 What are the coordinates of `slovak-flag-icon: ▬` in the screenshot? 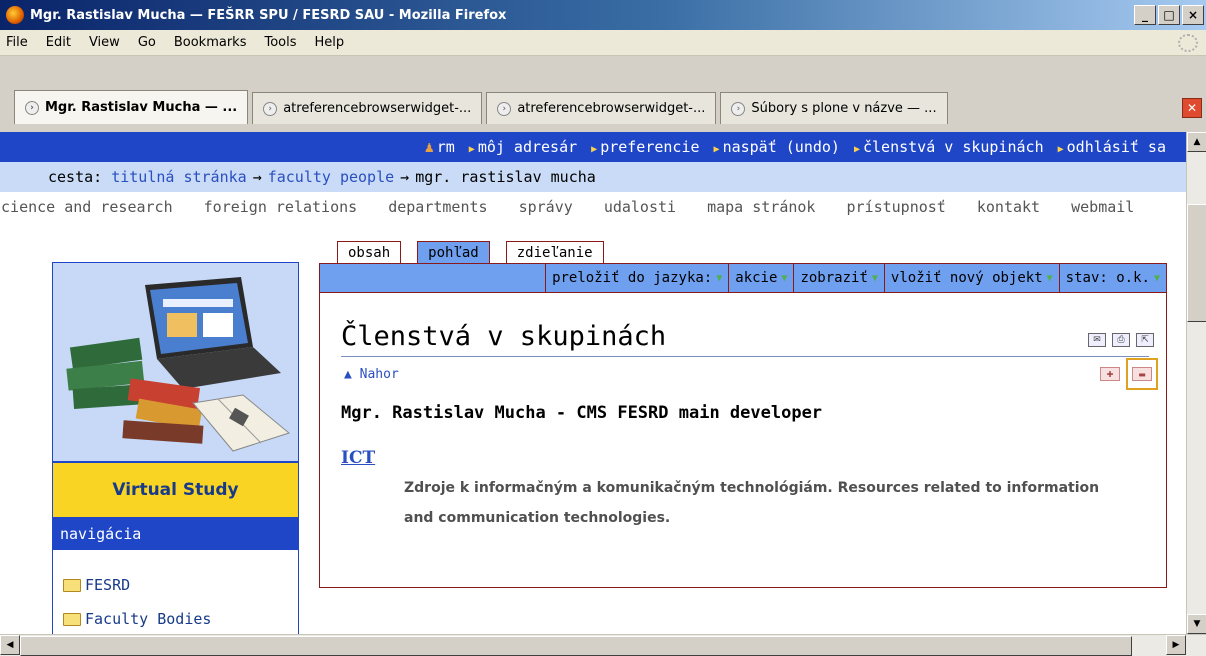 It's located at (1142, 374).